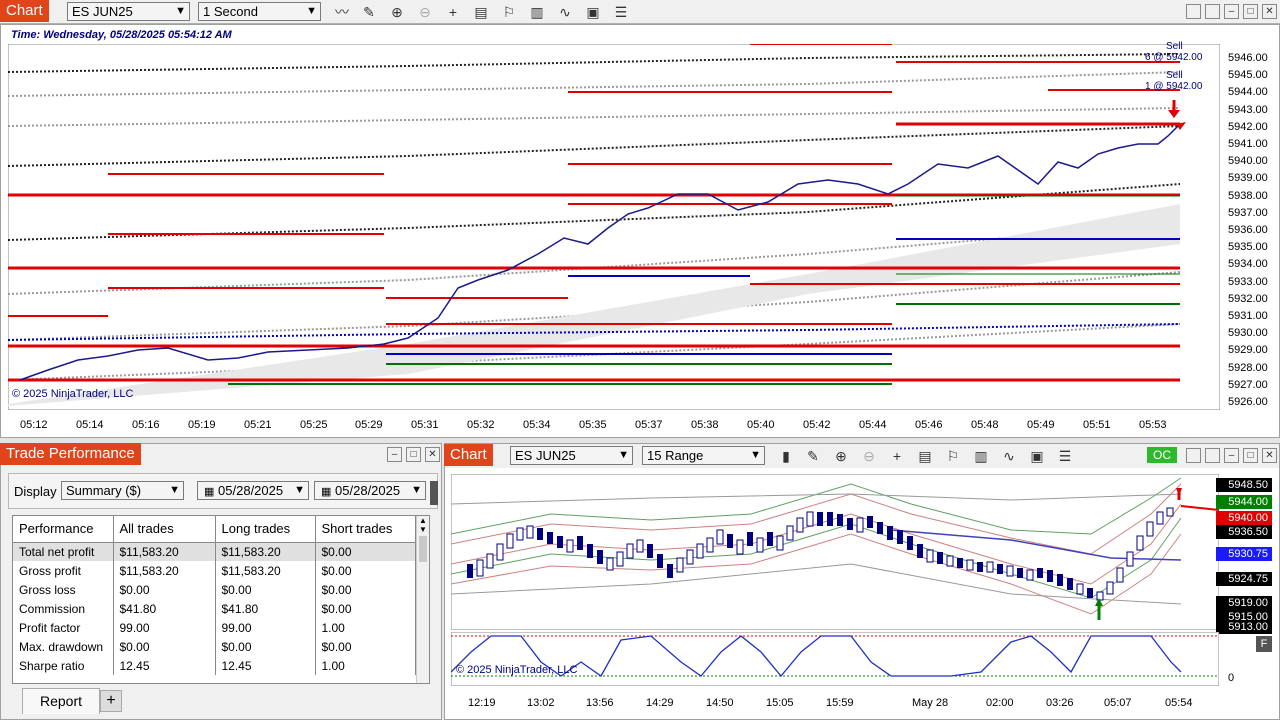 This screenshot has height=720, width=1280. What do you see at coordinates (1174, 46) in the screenshot?
I see `sell-marker-1-title: Sell` at bounding box center [1174, 46].